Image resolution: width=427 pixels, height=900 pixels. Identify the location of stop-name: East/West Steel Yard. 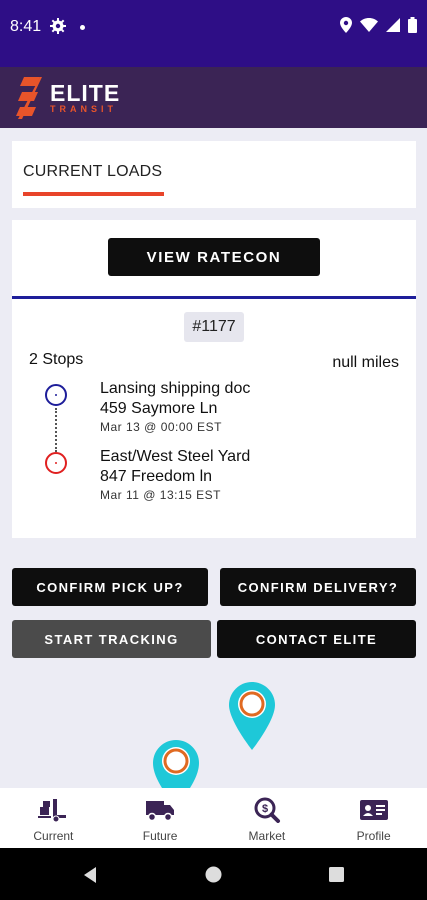
(175, 456).